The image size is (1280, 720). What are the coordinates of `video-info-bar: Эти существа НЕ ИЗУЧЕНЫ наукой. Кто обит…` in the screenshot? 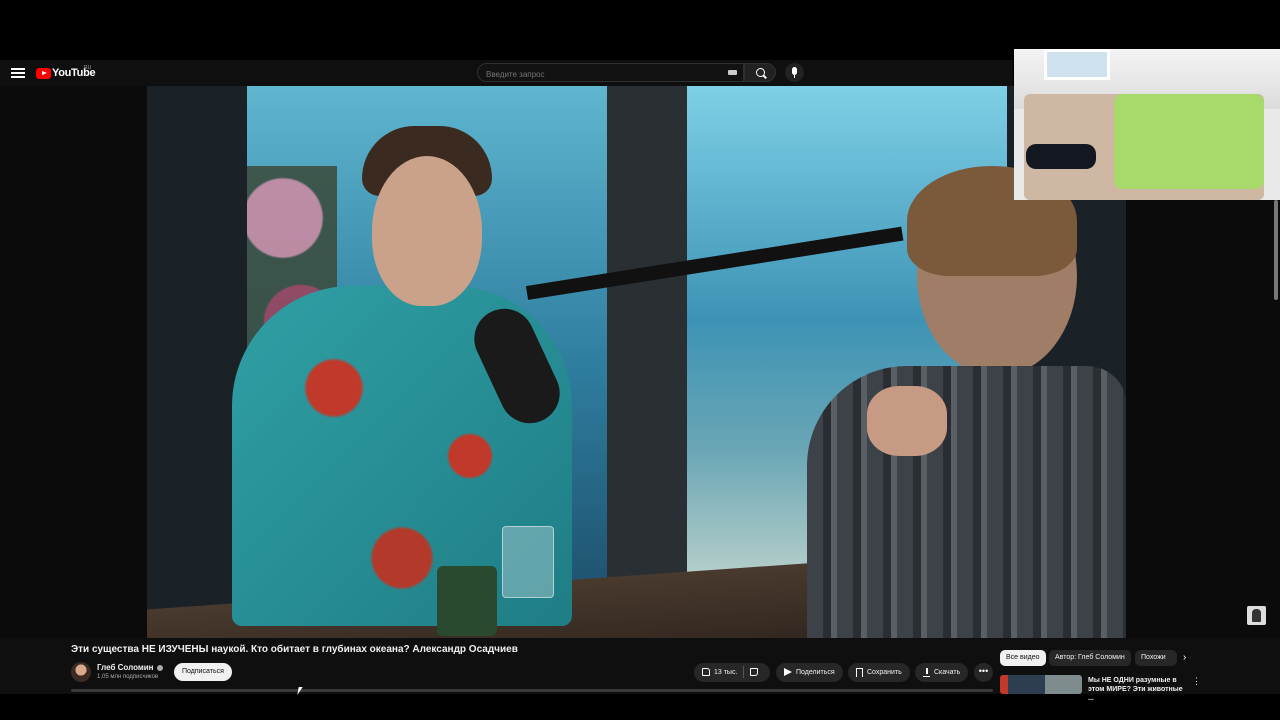 It's located at (640, 670).